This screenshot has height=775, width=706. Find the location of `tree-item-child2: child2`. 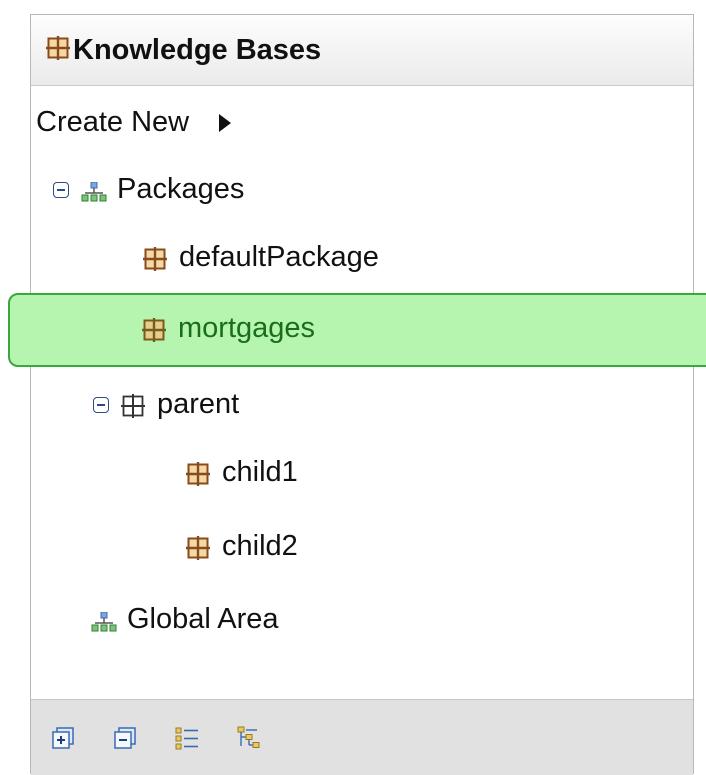

tree-item-child2: child2 is located at coordinates (242, 546).